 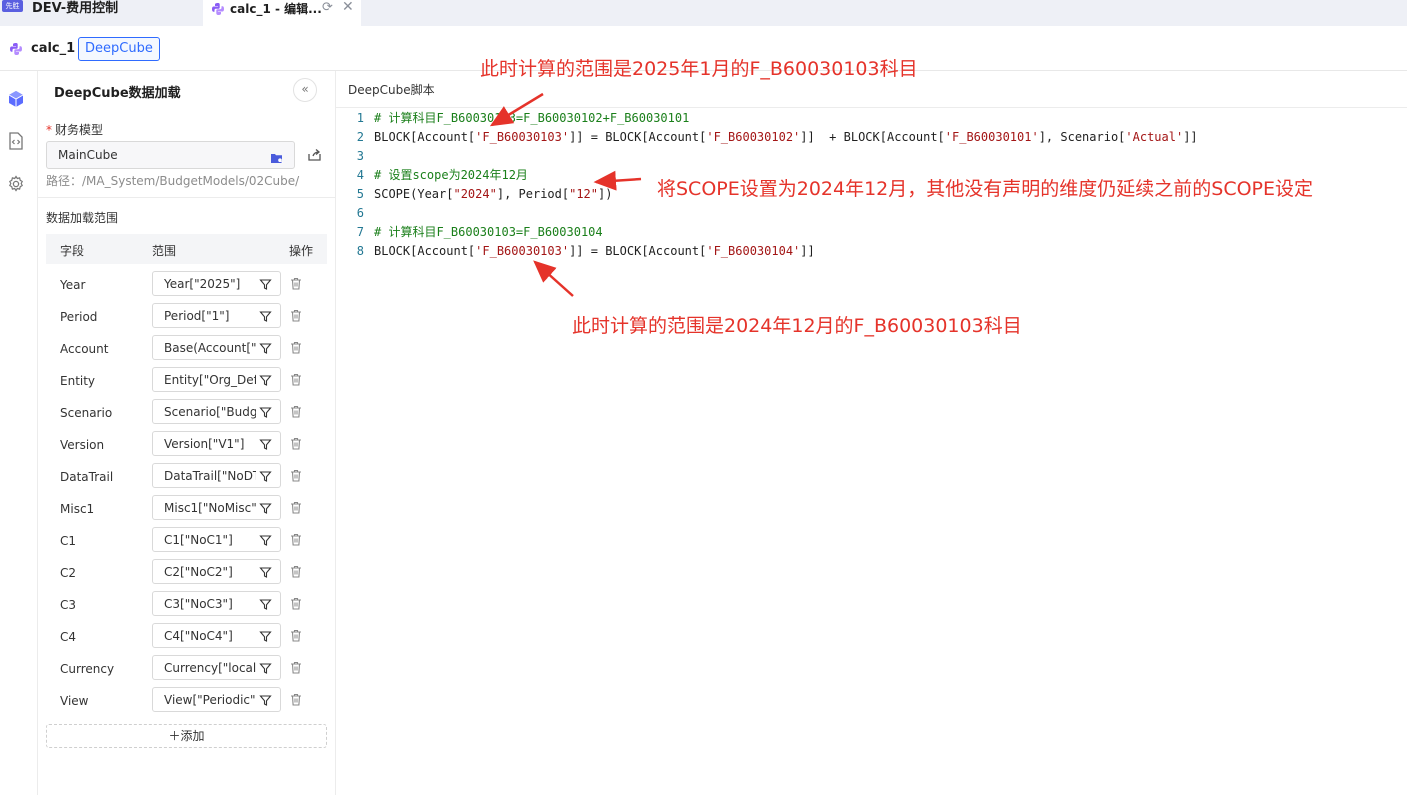 I want to click on arrow-top, so click(x=516, y=109).